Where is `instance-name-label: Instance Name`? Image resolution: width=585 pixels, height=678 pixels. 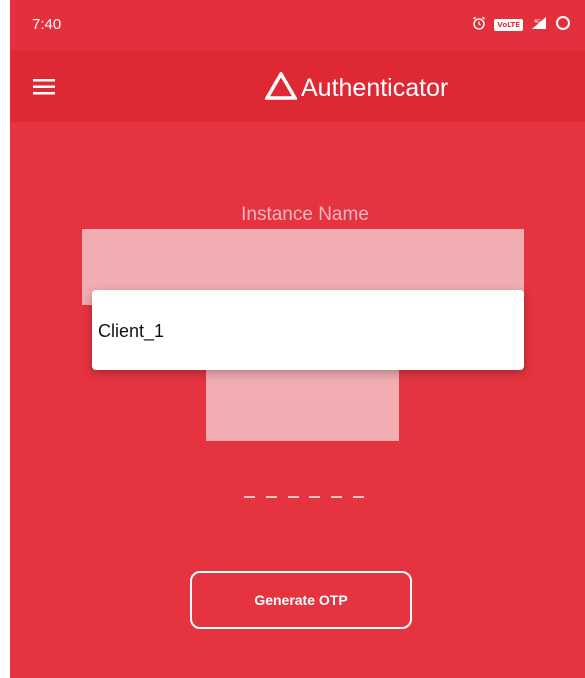
instance-name-label: Instance Name is located at coordinates (305, 214).